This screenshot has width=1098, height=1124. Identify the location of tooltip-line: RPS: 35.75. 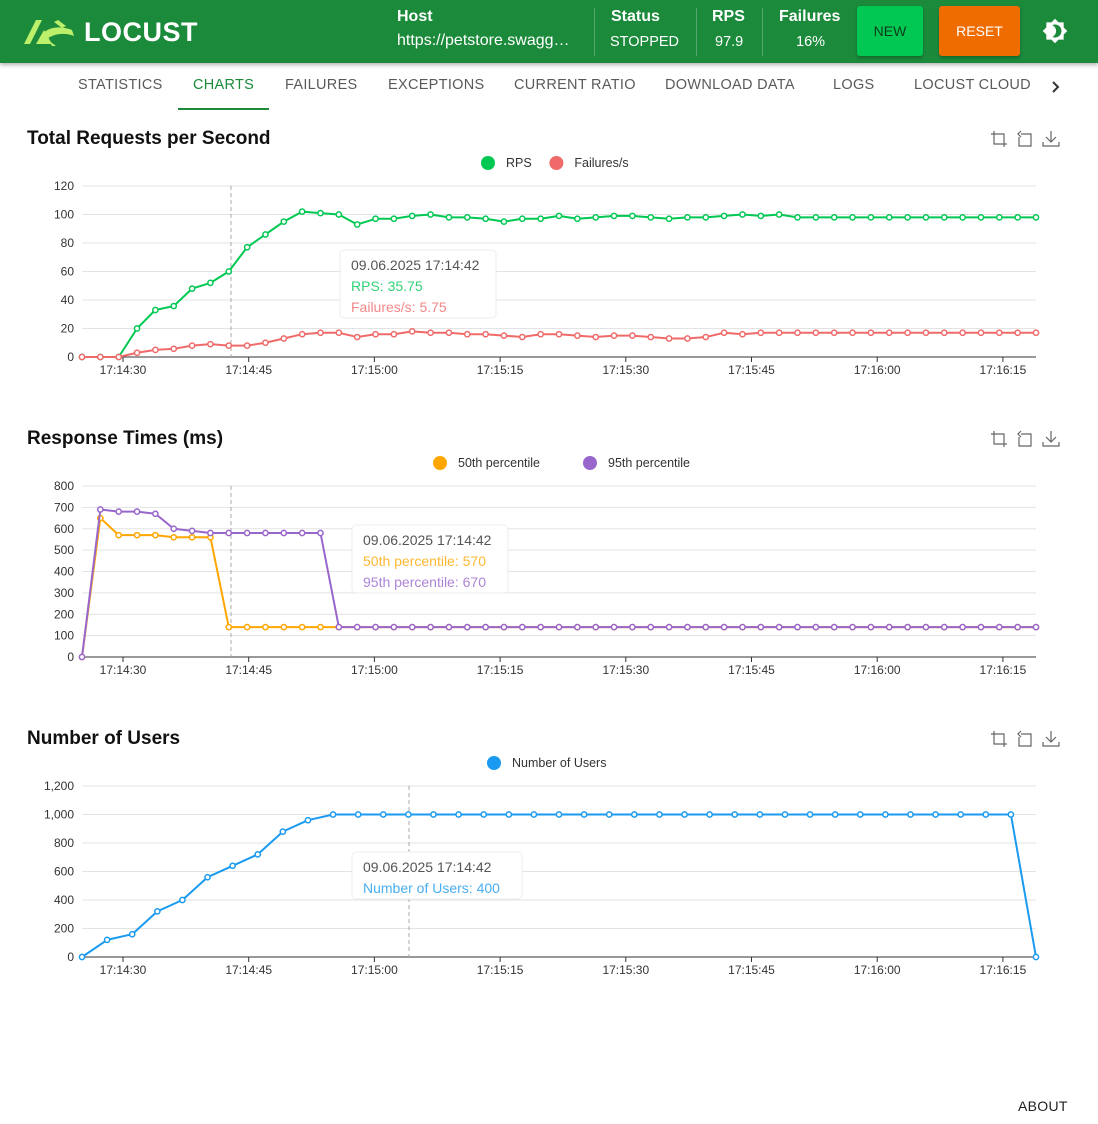
(387, 286).